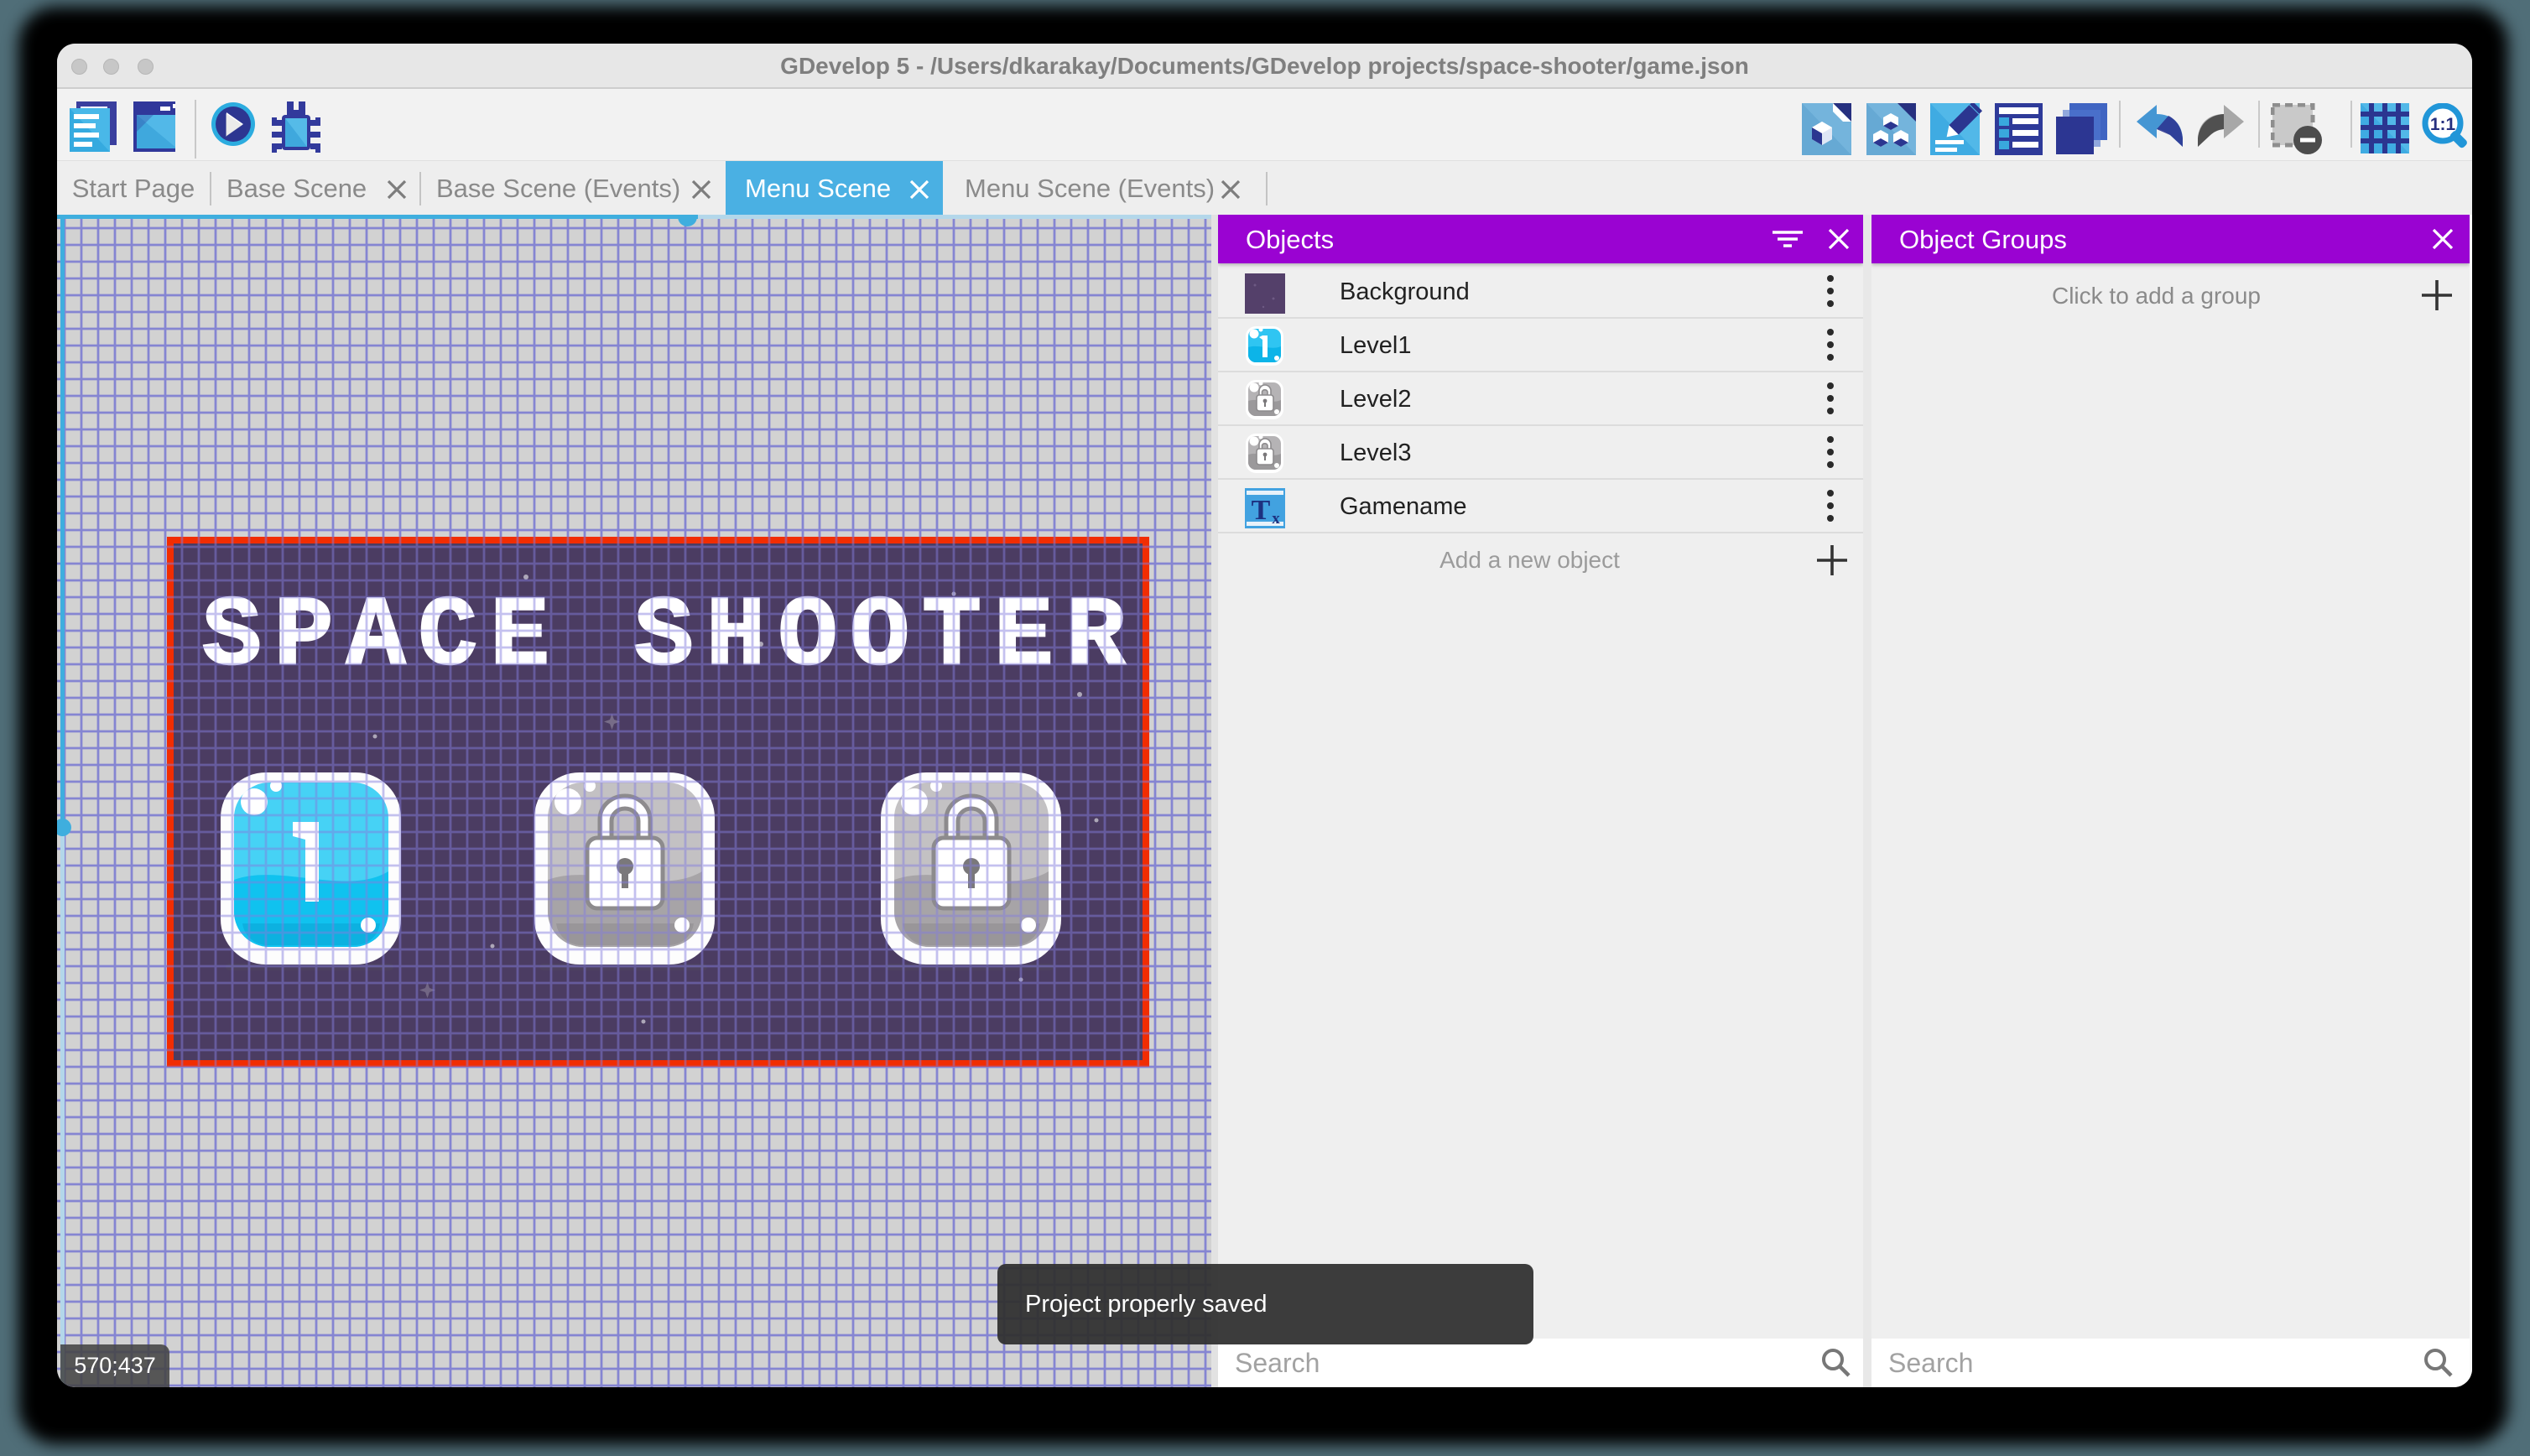  Describe the element at coordinates (1276, 519) in the screenshot. I see `svg-text: x` at that location.